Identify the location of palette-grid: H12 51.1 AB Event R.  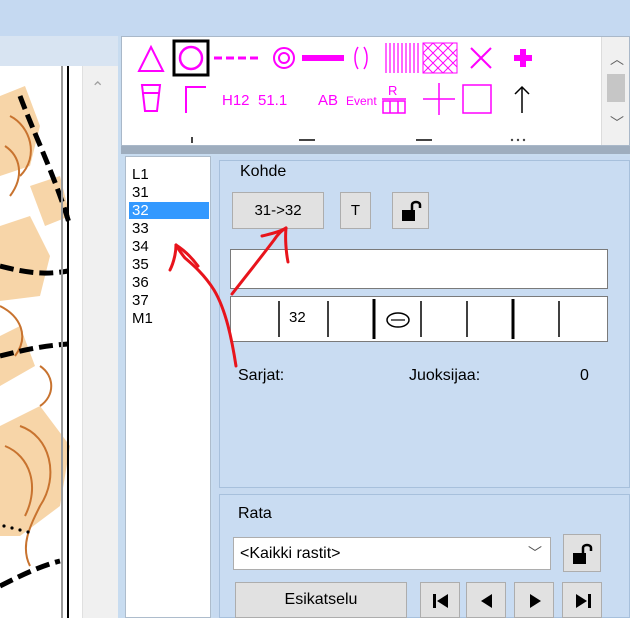
(334, 91).